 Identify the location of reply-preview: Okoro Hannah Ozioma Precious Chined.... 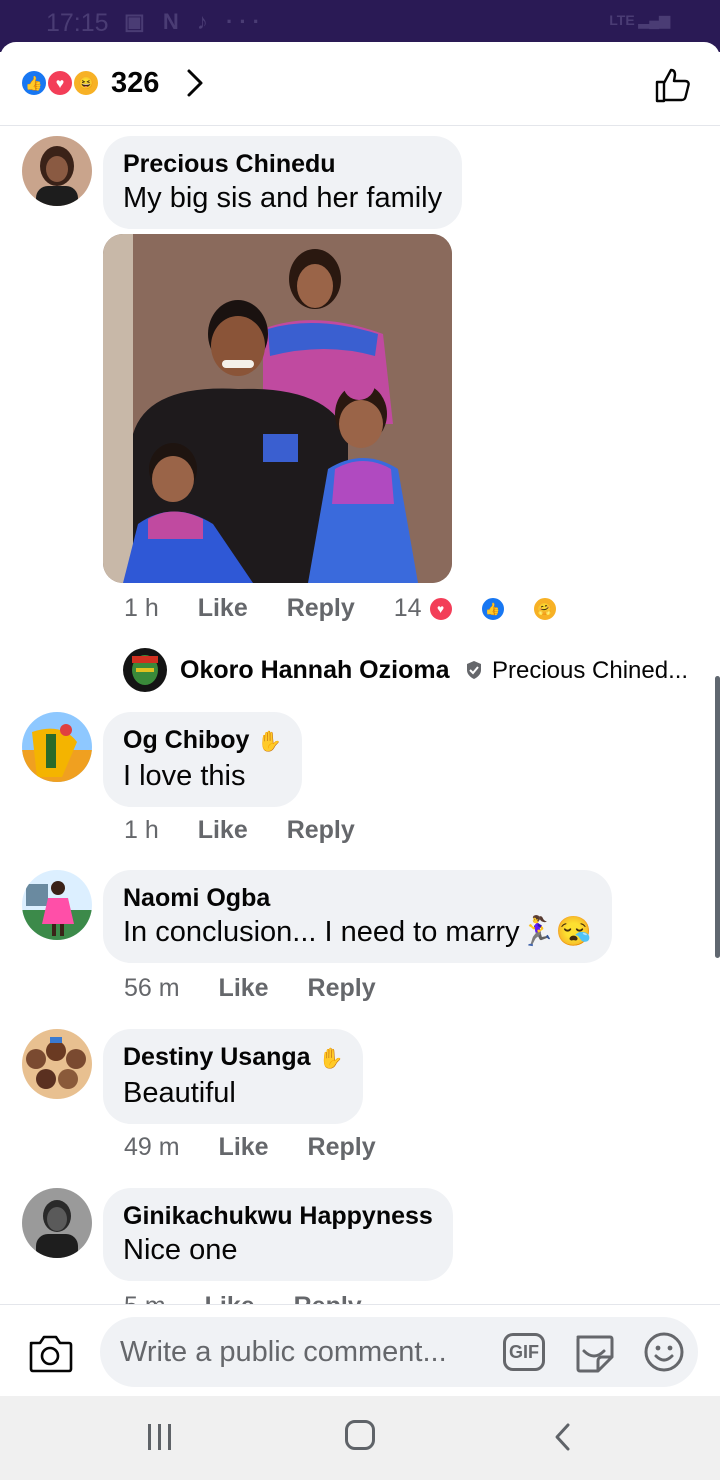
(418, 670).